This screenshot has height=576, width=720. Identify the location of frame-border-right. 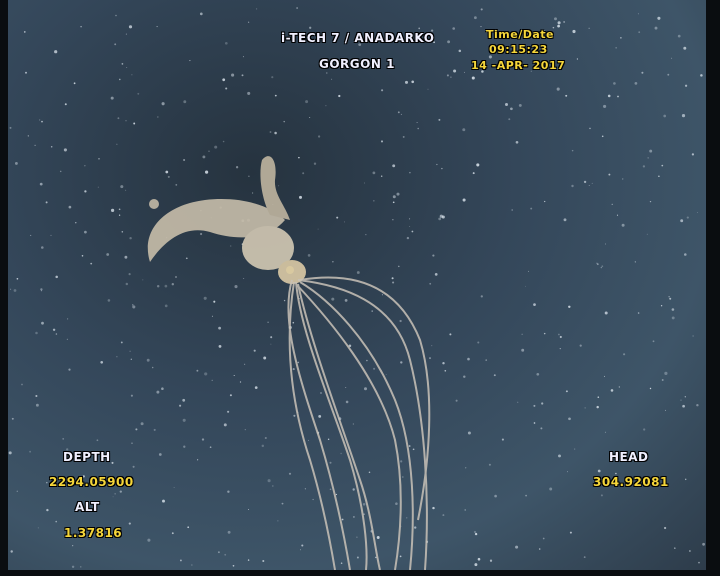
(713, 288).